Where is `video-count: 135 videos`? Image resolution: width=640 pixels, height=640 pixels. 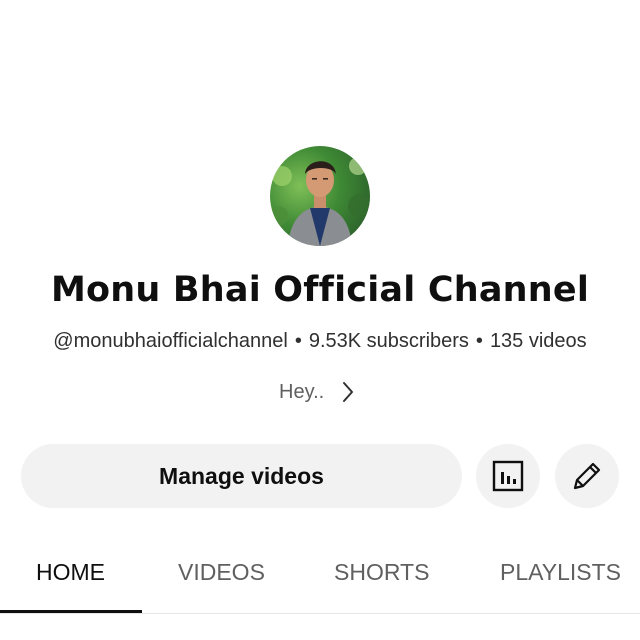
video-count: 135 videos is located at coordinates (538, 341).